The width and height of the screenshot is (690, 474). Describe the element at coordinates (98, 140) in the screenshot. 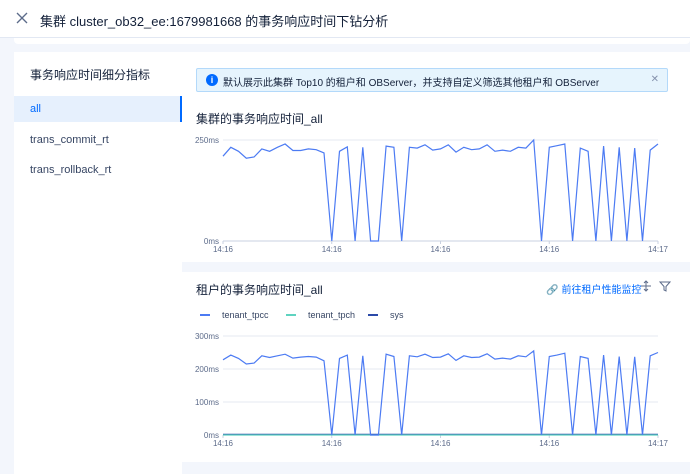

I see `sidebar-item-trans-commit-rt: trans_commit_rt` at that location.